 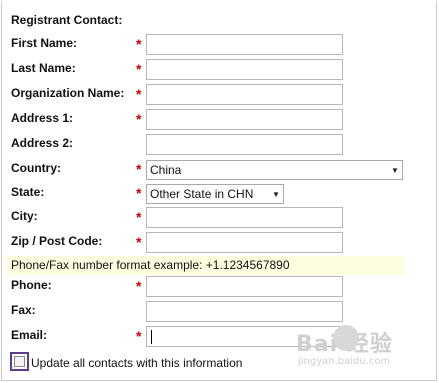 I want to click on first-name-label: First Name:, so click(x=44, y=43).